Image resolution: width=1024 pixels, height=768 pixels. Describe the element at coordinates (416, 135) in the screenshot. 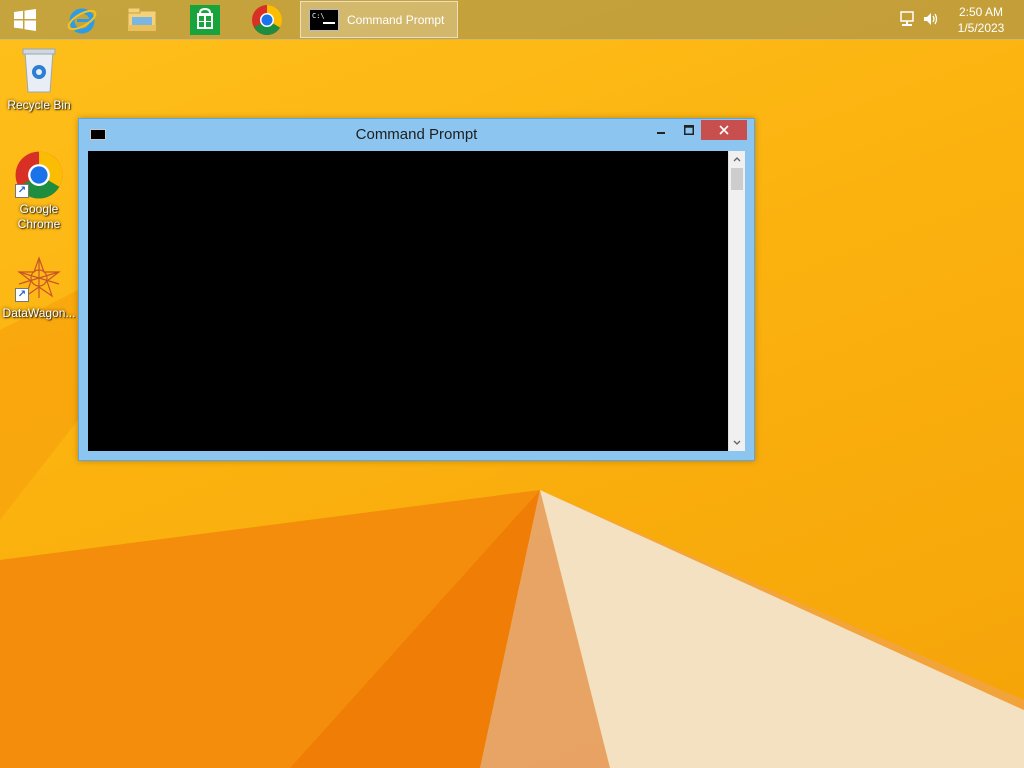

I see `window-titlebar: Command Prompt` at that location.